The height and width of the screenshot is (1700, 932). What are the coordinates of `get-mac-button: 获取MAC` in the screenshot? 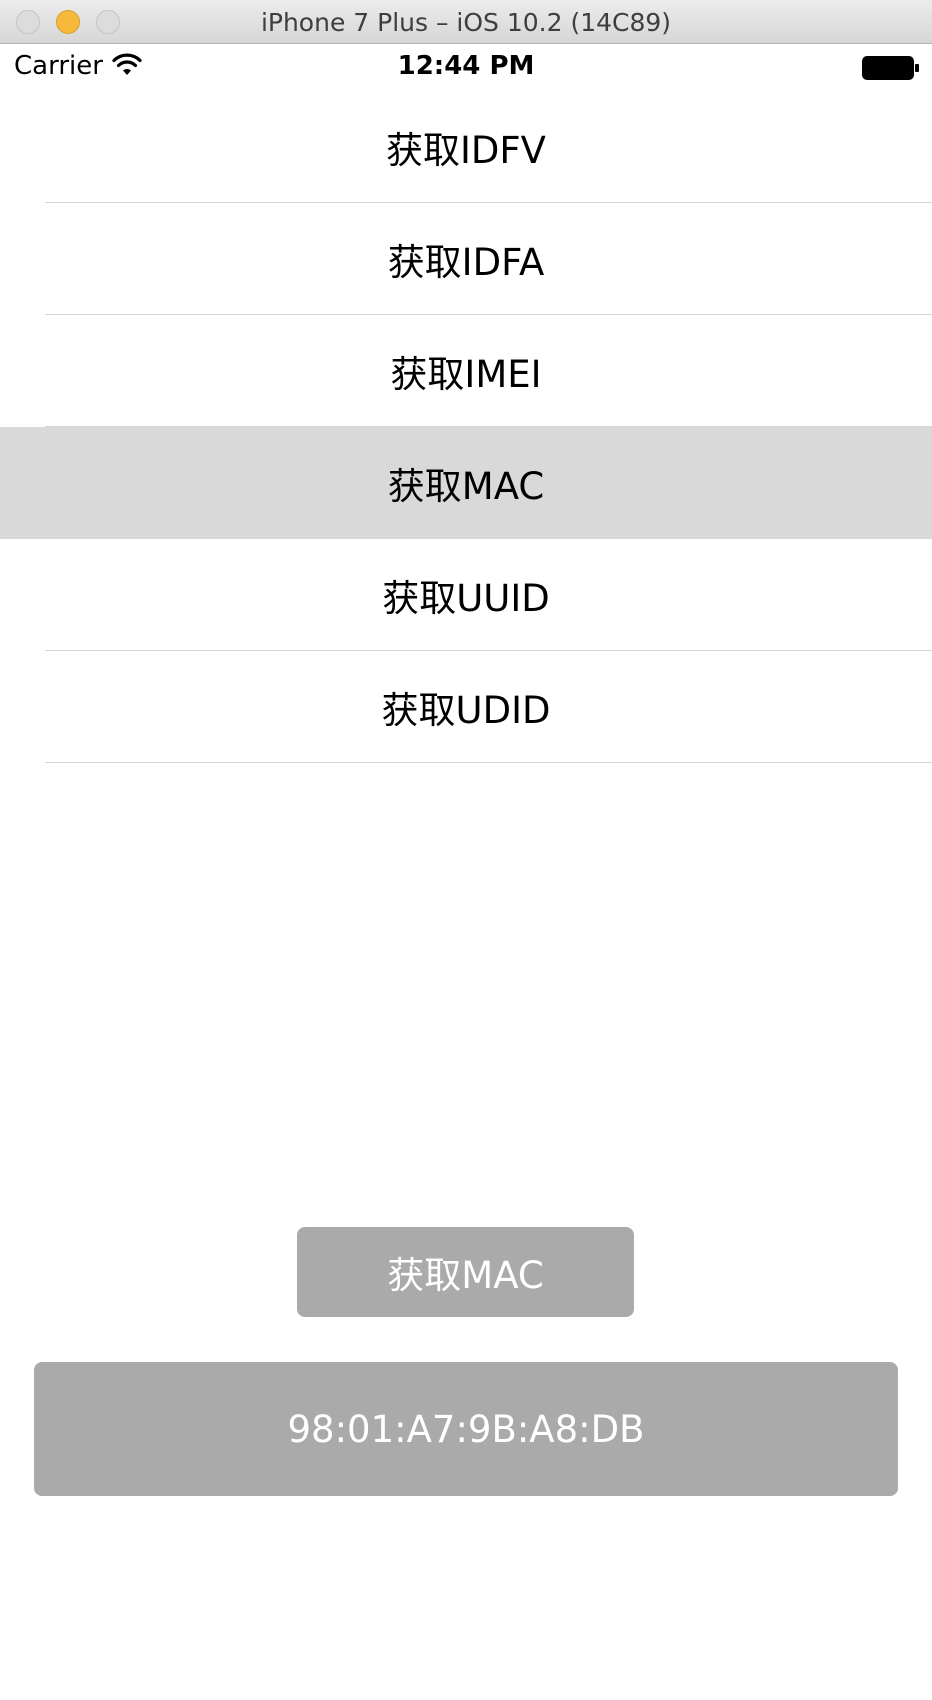 It's located at (465, 1272).